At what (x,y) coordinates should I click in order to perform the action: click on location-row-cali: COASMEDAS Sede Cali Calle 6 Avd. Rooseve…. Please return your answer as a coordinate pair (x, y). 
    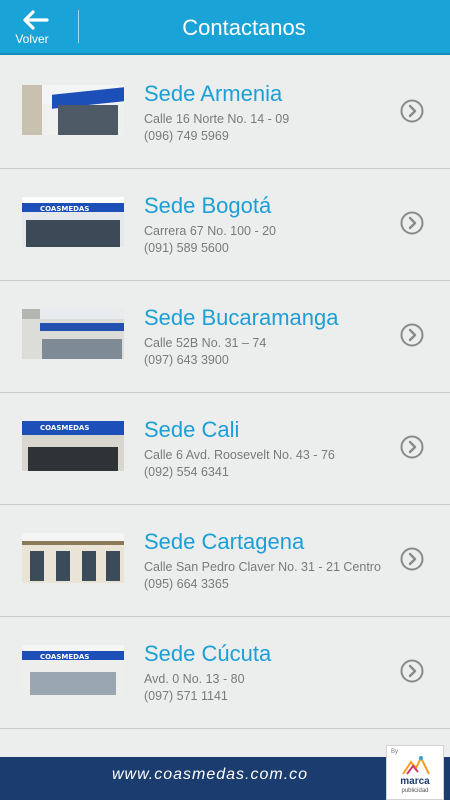
    Looking at the image, I should click on (225, 449).